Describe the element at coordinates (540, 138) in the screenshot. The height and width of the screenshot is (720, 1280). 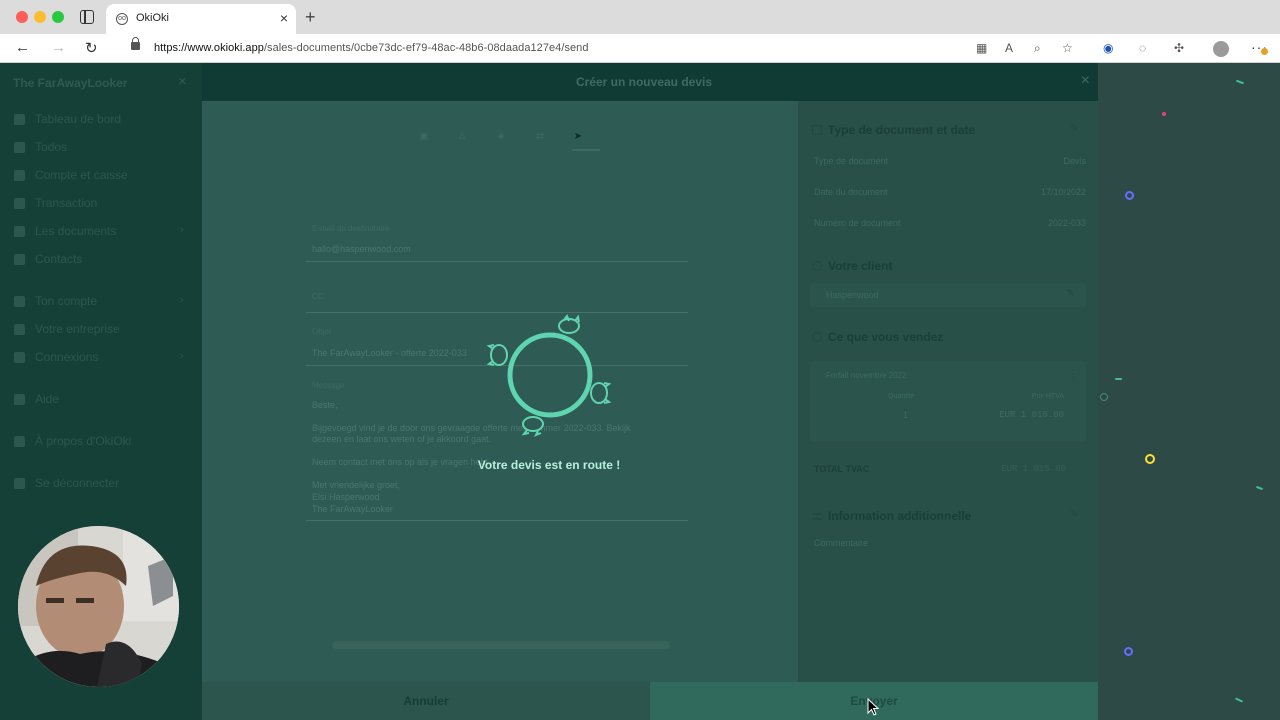
I see `options-step-icon: ⇄` at that location.